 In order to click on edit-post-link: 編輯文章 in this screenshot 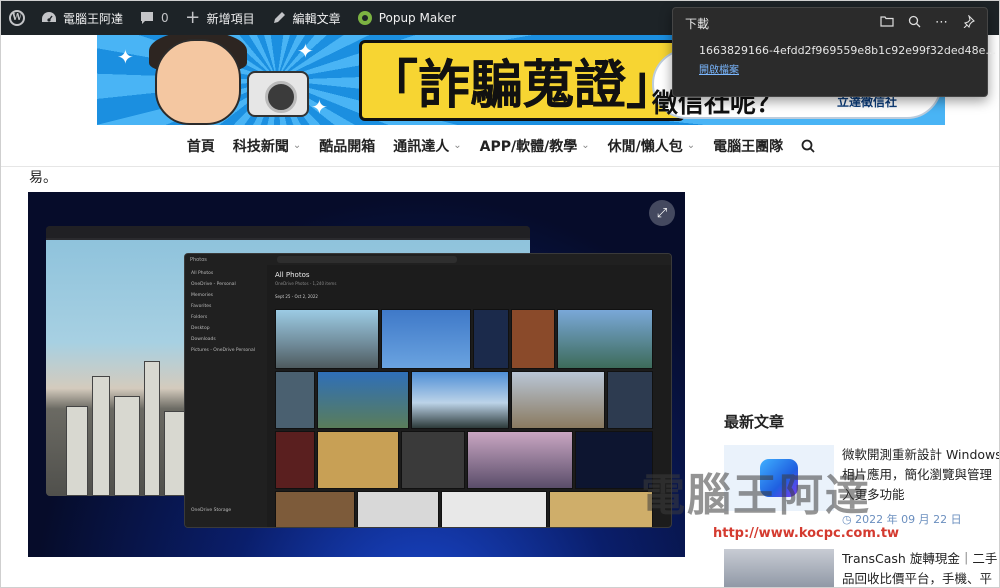, I will do `click(306, 18)`.